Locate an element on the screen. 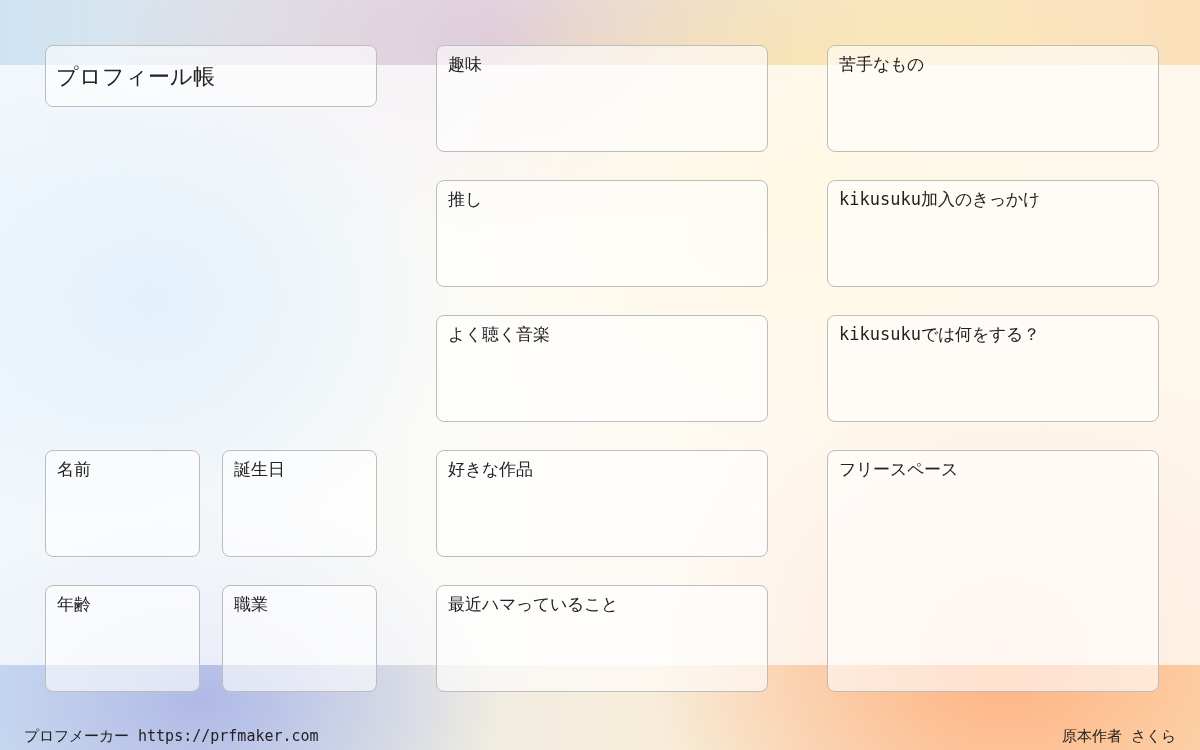 The width and height of the screenshot is (1200, 750). field-card: kikusuku加入のきっかけ is located at coordinates (993, 233).